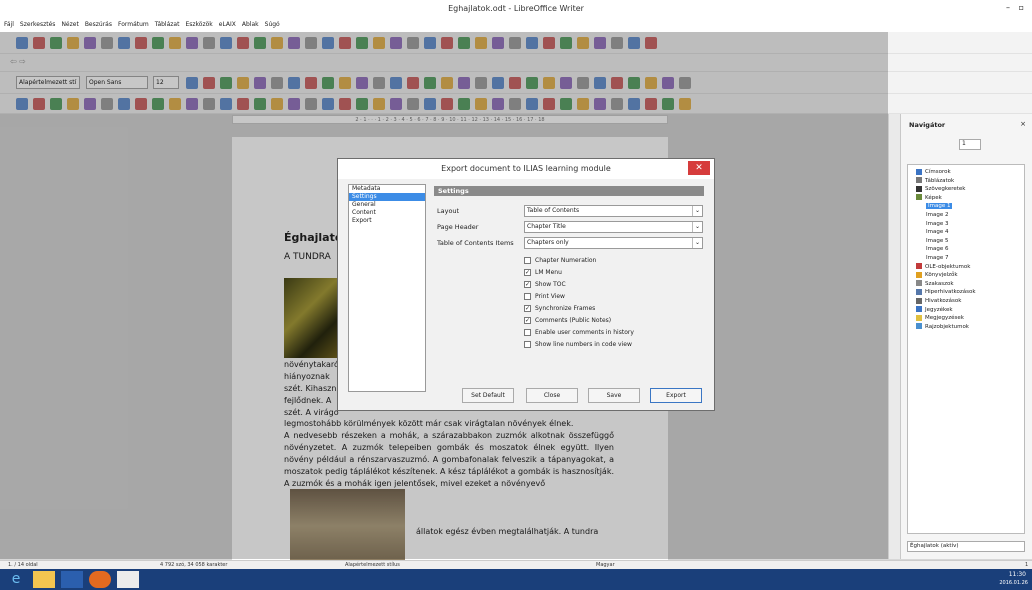 This screenshot has width=1032, height=590. I want to click on checkbox-option: Chapter Numeration, so click(560, 261).